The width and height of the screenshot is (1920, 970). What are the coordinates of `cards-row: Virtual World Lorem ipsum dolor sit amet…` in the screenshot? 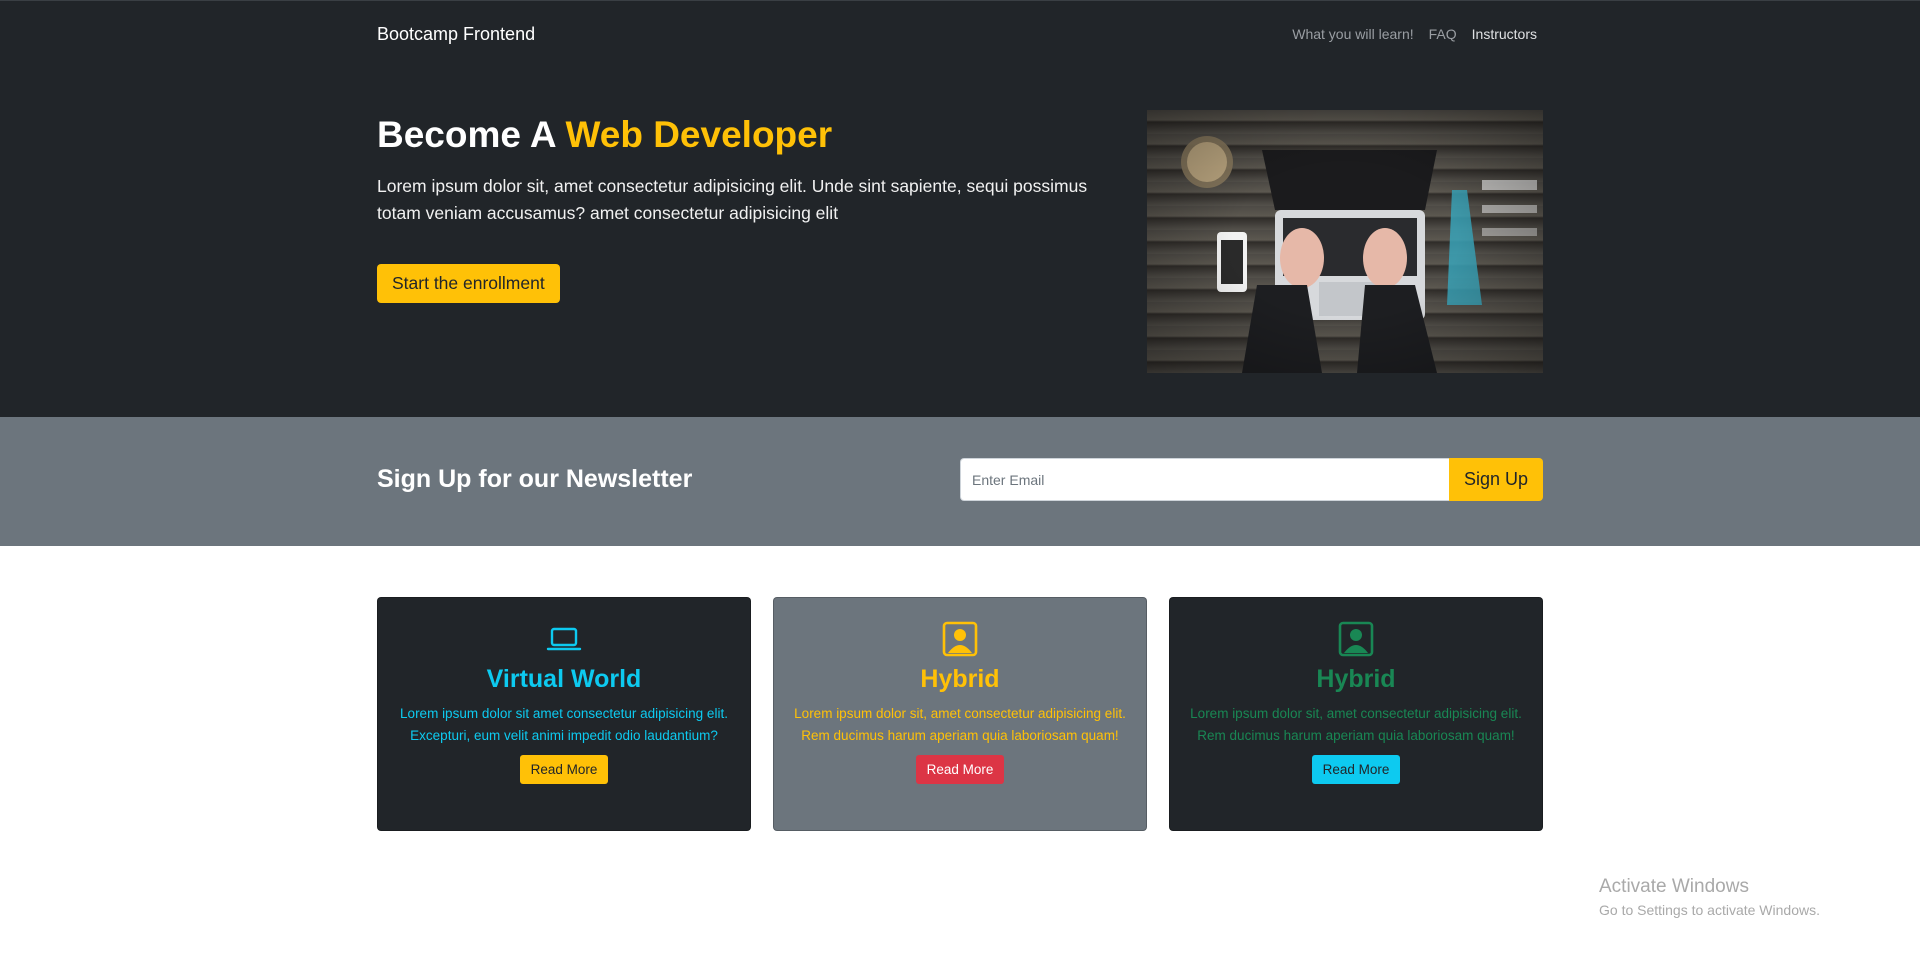 It's located at (960, 714).